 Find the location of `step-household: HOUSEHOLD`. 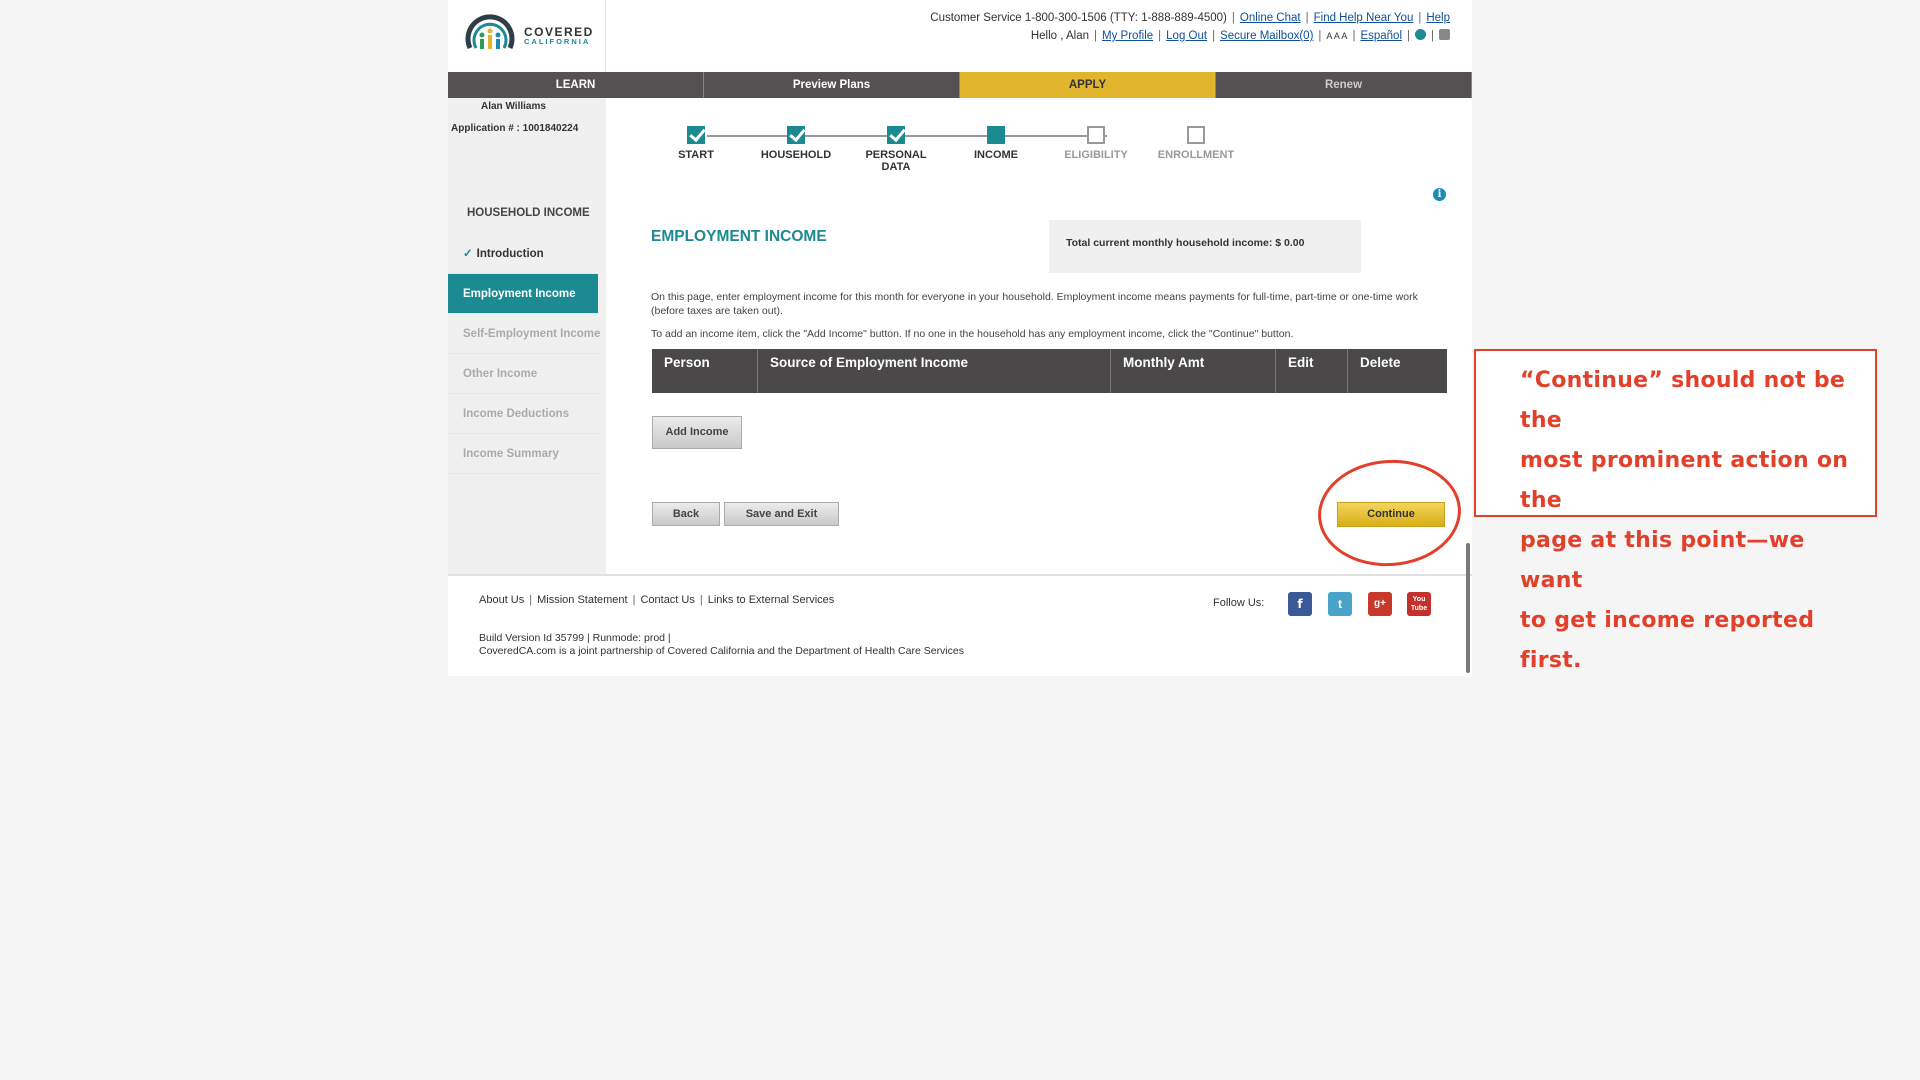

step-household: HOUSEHOLD is located at coordinates (796, 143).